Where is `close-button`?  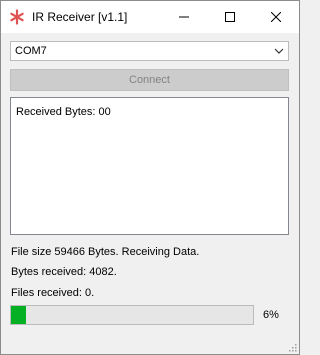 close-button is located at coordinates (276, 17).